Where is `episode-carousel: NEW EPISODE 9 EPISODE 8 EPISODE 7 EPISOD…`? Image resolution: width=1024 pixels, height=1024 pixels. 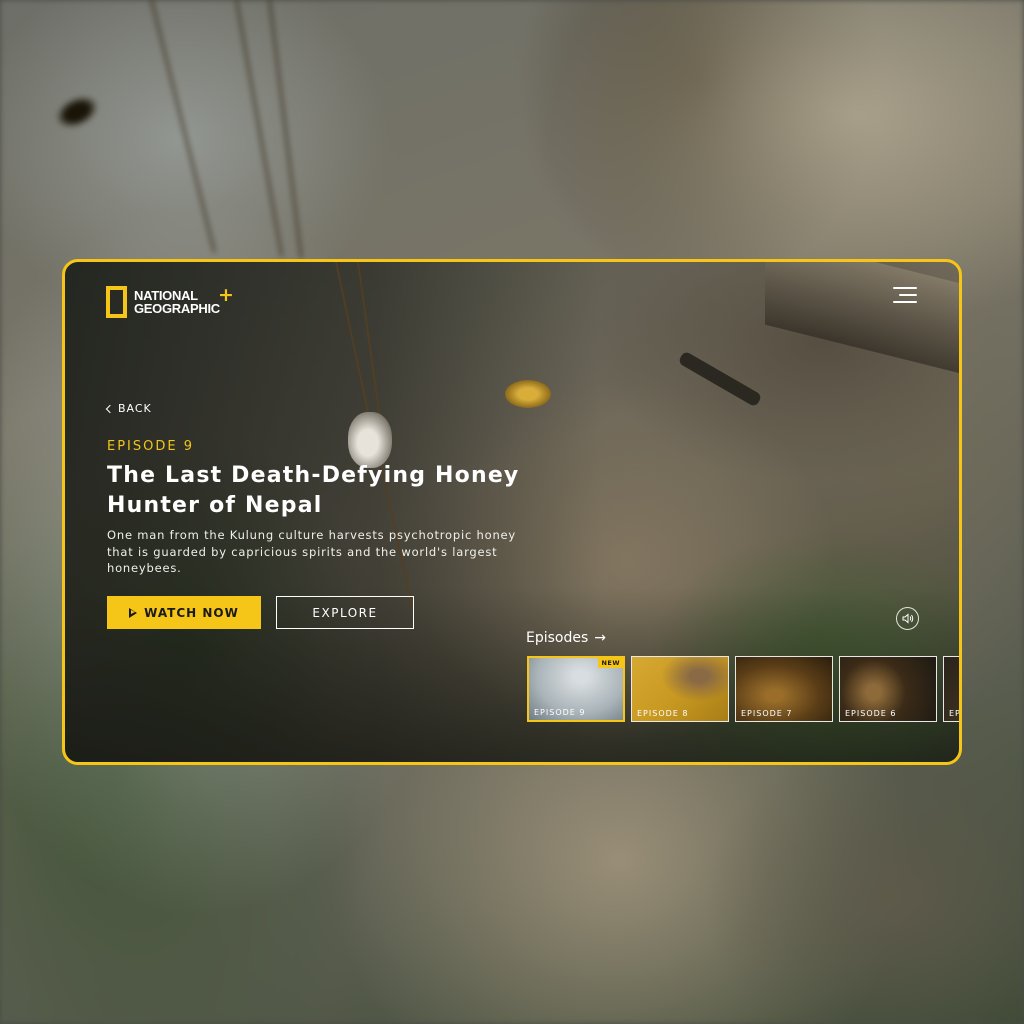 episode-carousel: NEW EPISODE 9 EPISODE 8 EPISODE 7 EPISOD… is located at coordinates (744, 689).